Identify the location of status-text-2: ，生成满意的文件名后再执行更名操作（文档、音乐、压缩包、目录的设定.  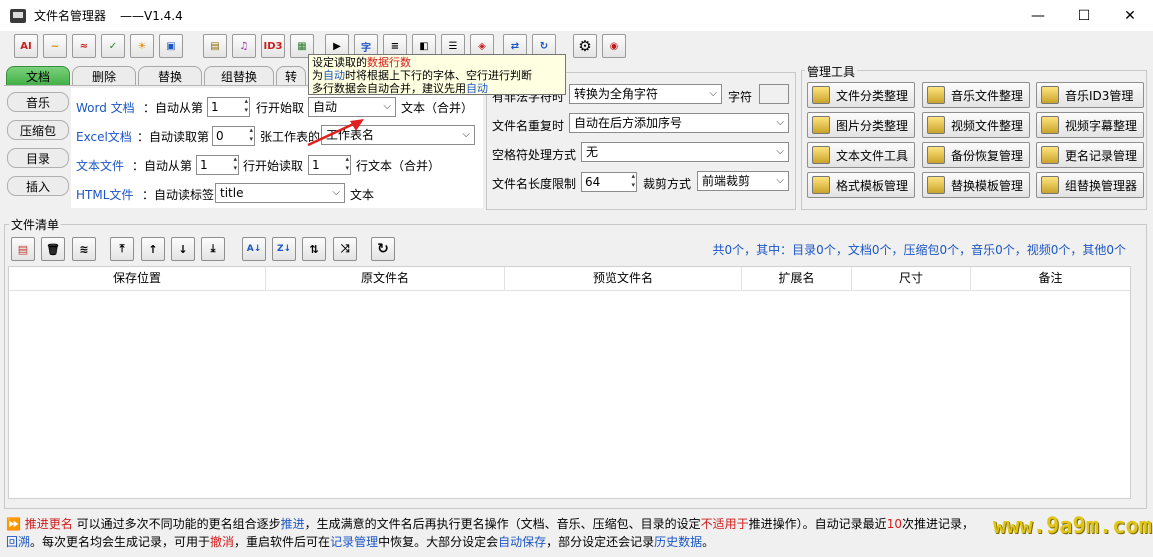
(502, 524).